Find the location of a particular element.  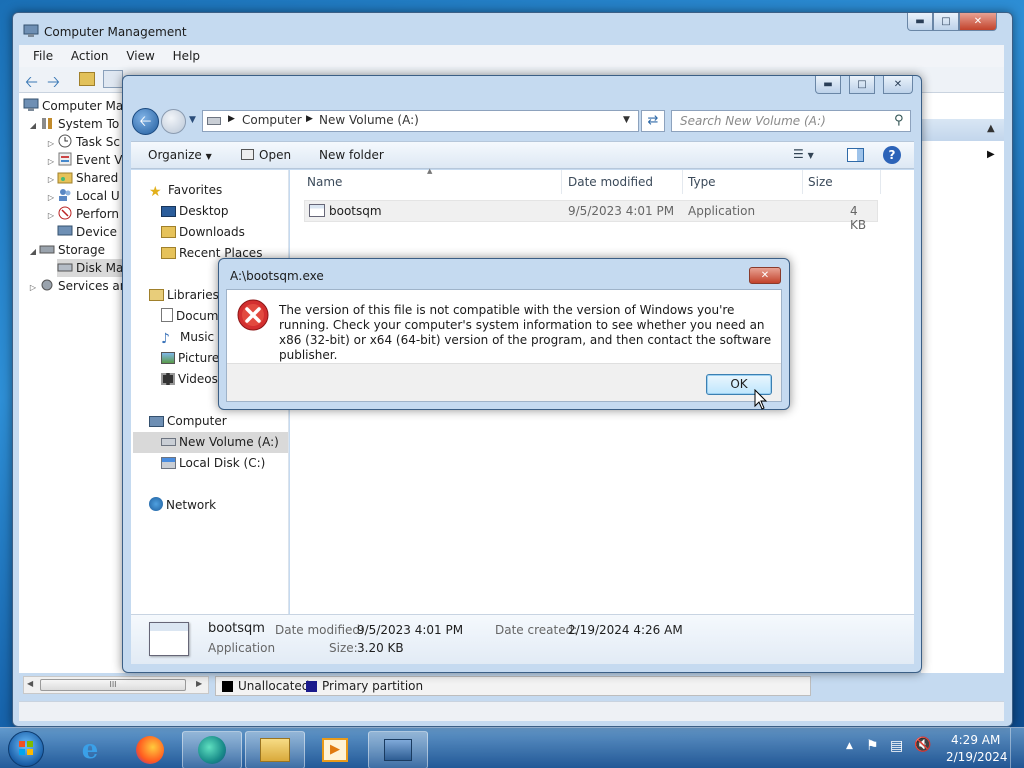

actions-pane: ▲ ▶ is located at coordinates (962, 383).